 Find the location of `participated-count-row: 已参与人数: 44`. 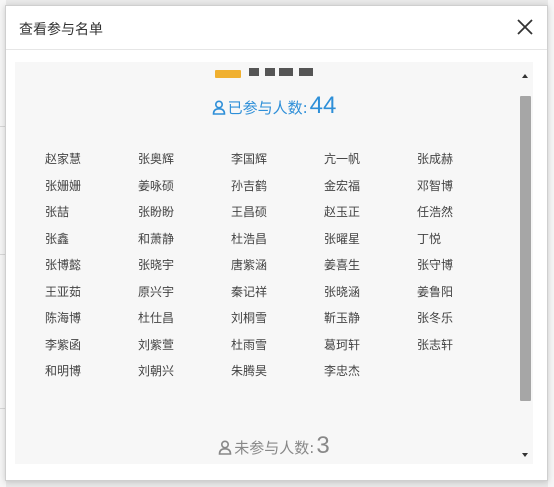

participated-count-row: 已参与人数: 44 is located at coordinates (274, 106).